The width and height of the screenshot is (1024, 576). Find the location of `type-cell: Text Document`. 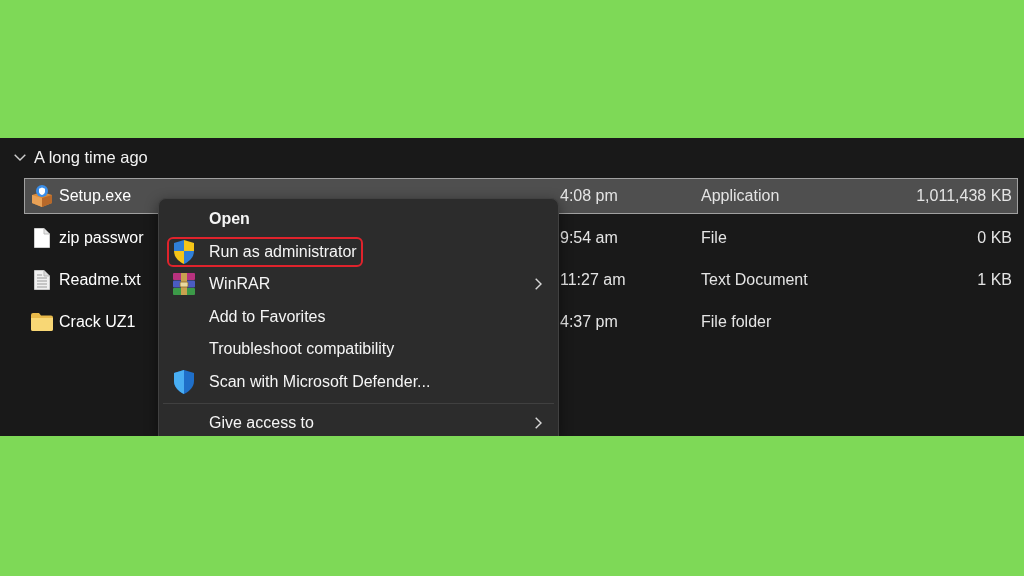

type-cell: Text Document is located at coordinates (754, 279).